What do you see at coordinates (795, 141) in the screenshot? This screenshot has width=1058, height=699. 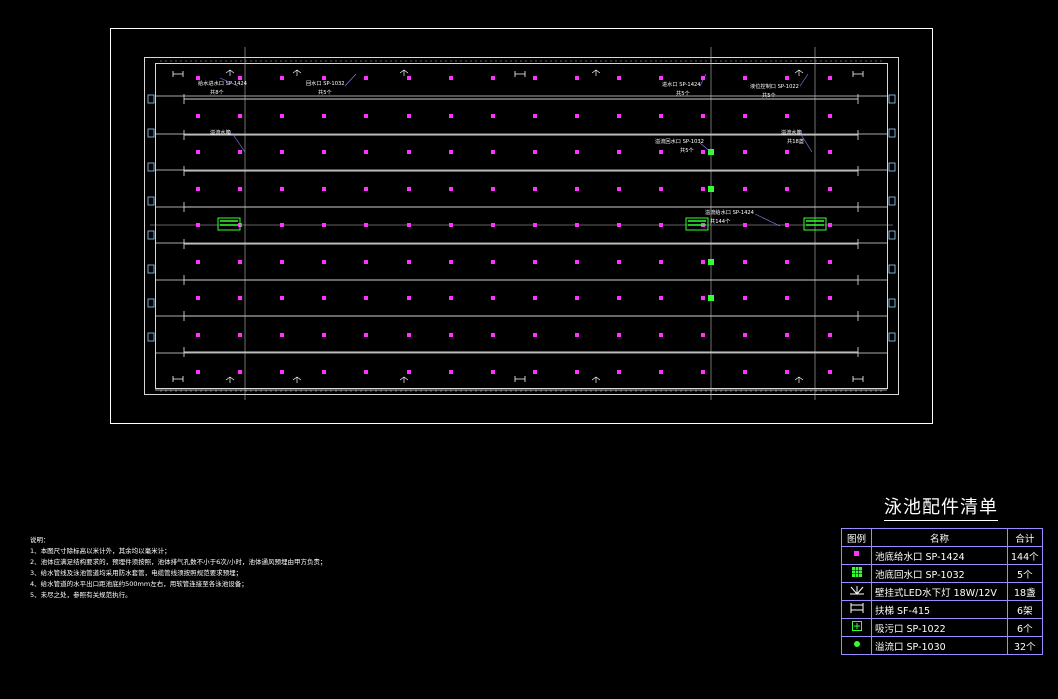 I see `annotation-label: 共18盏` at bounding box center [795, 141].